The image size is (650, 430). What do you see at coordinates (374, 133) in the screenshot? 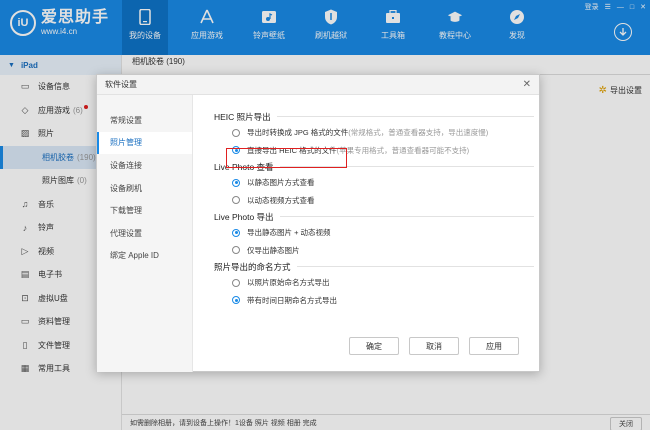
I see `radio-convert-jpg: 导出时转换成 JPG 格式的文件 (常规格式，普通查看器支持，导出速度慢)` at bounding box center [374, 133].